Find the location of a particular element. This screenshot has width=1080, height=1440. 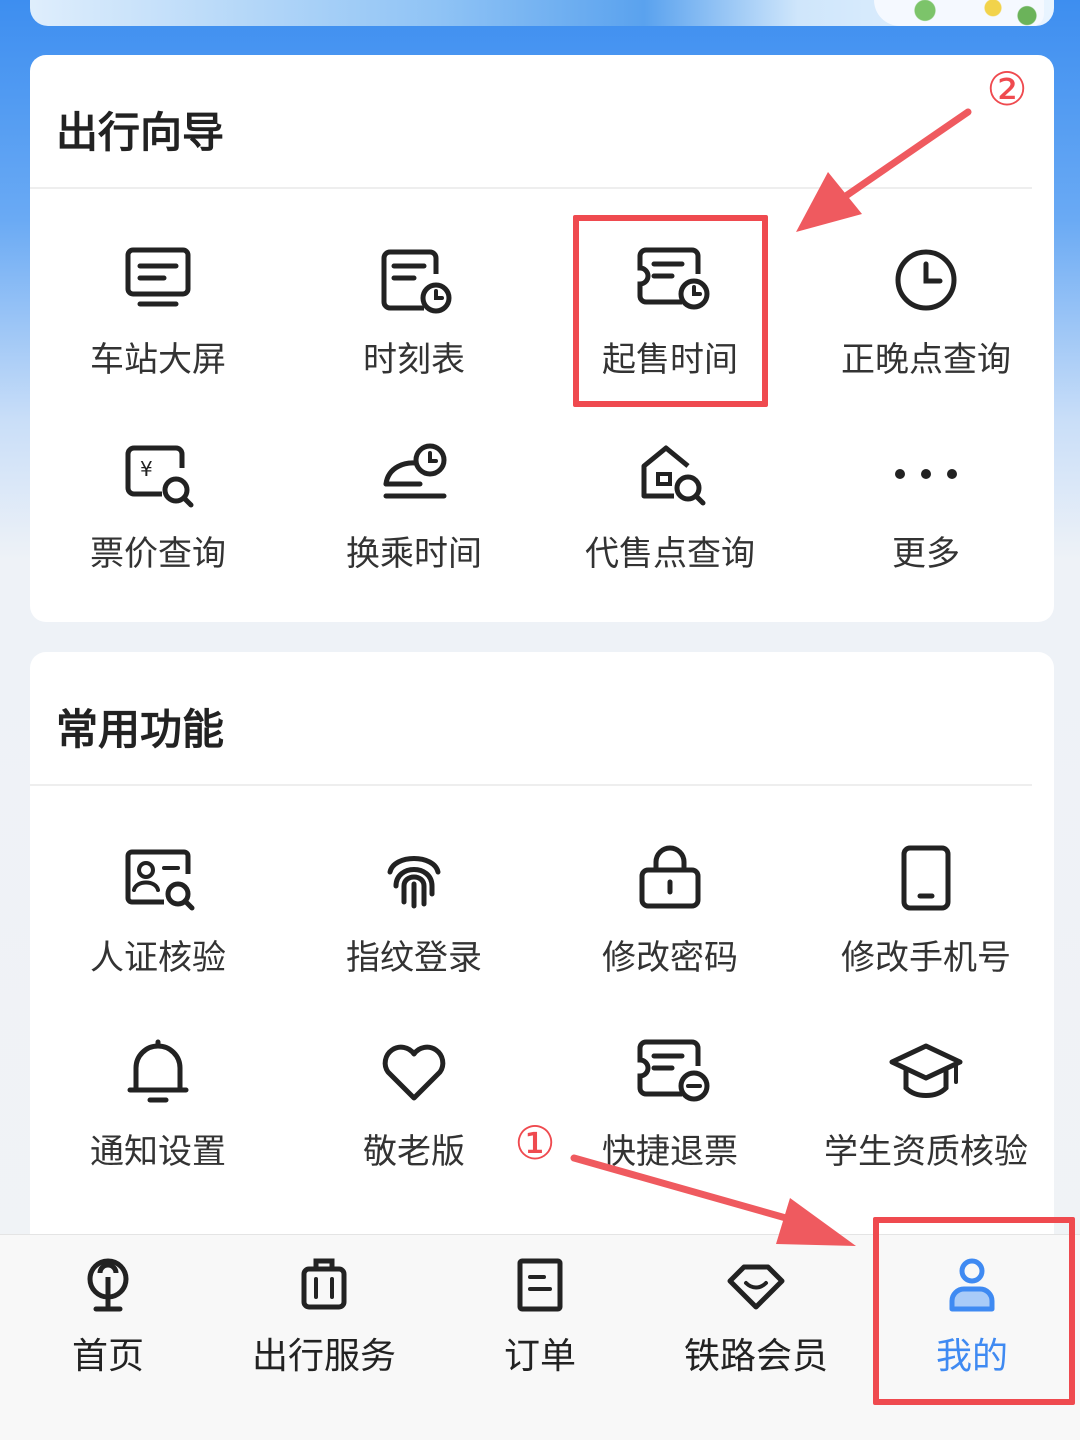

grid-item-more: 更多 is located at coordinates (926, 504).